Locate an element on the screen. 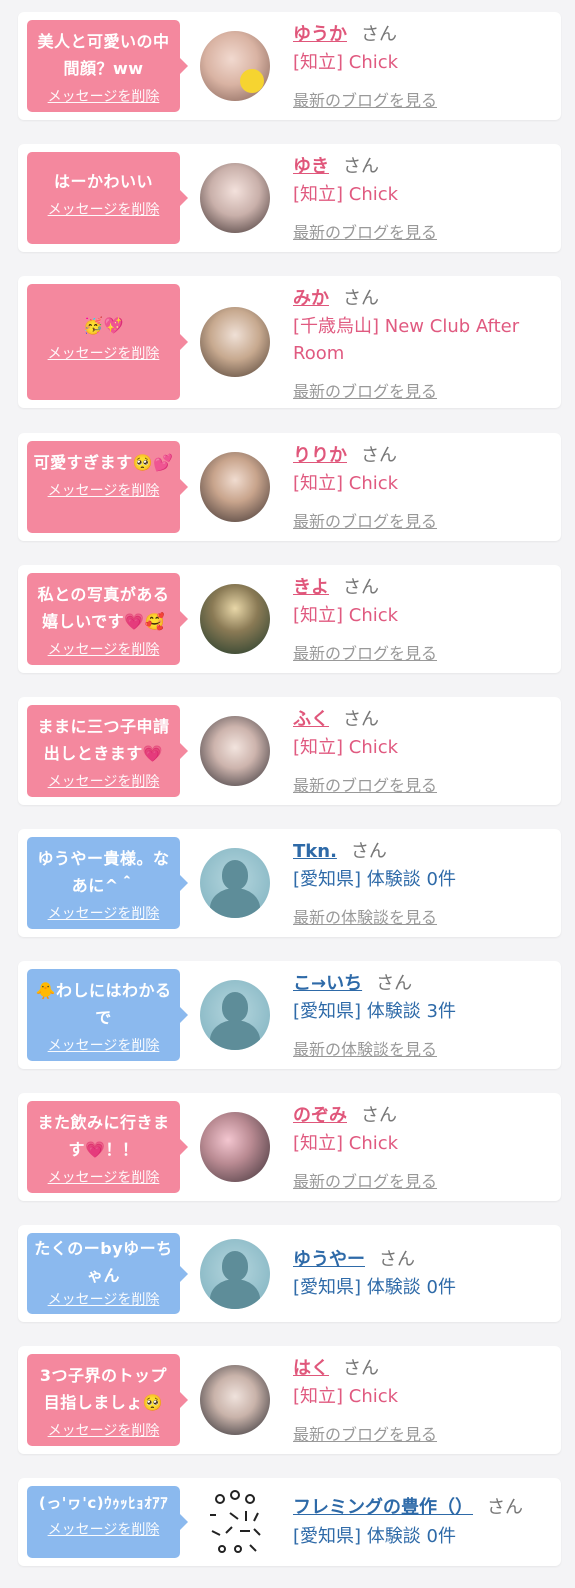 The image size is (575, 1588). shop-label: [愛知県] 体験談 3件 is located at coordinates (374, 1011).